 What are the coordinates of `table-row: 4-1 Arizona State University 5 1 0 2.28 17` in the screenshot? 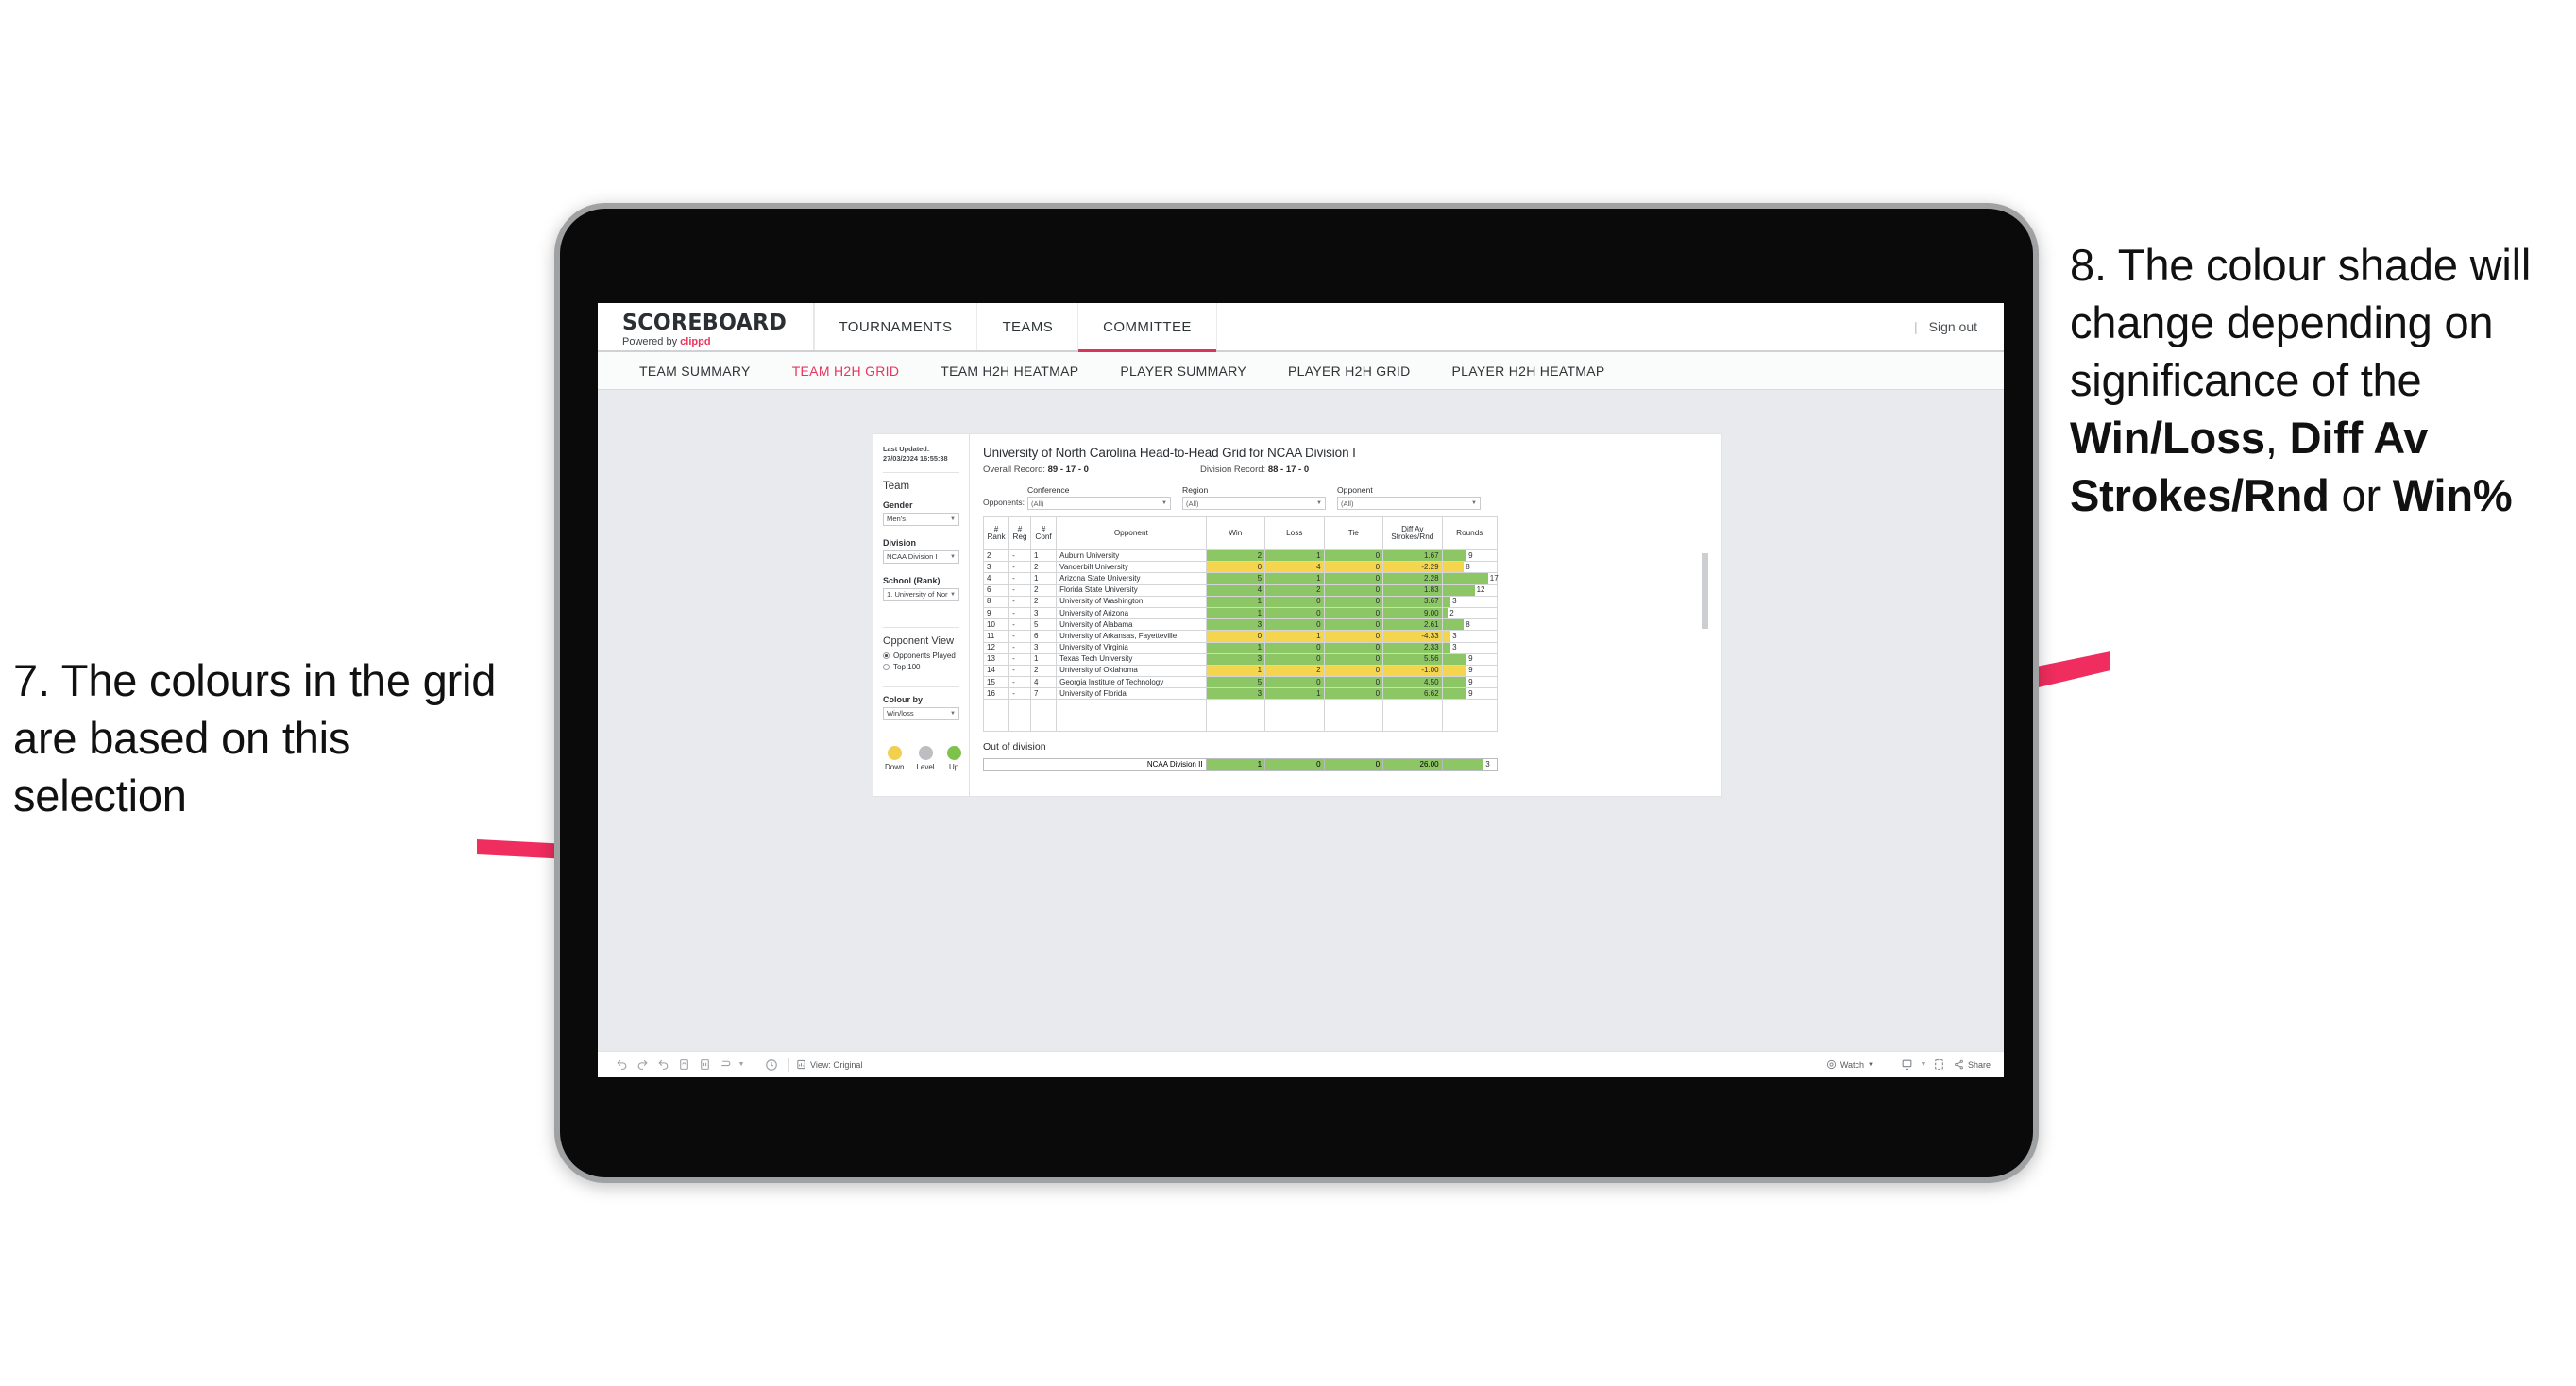 It's located at (1240, 578).